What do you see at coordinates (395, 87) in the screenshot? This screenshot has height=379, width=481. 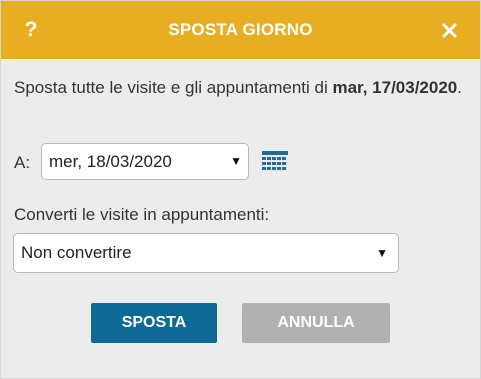 I see `source-date: mar, 17/03/2020` at bounding box center [395, 87].